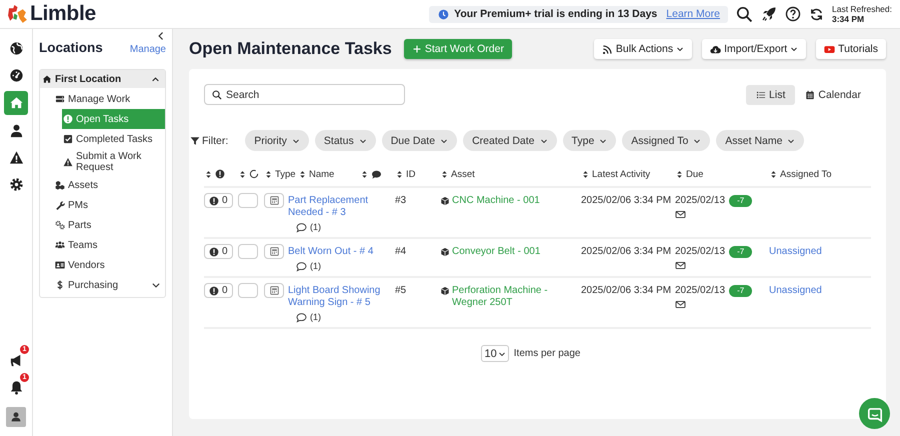 The height and width of the screenshot is (436, 900). Describe the element at coordinates (195, 141) in the screenshot. I see `filter-icon` at that location.